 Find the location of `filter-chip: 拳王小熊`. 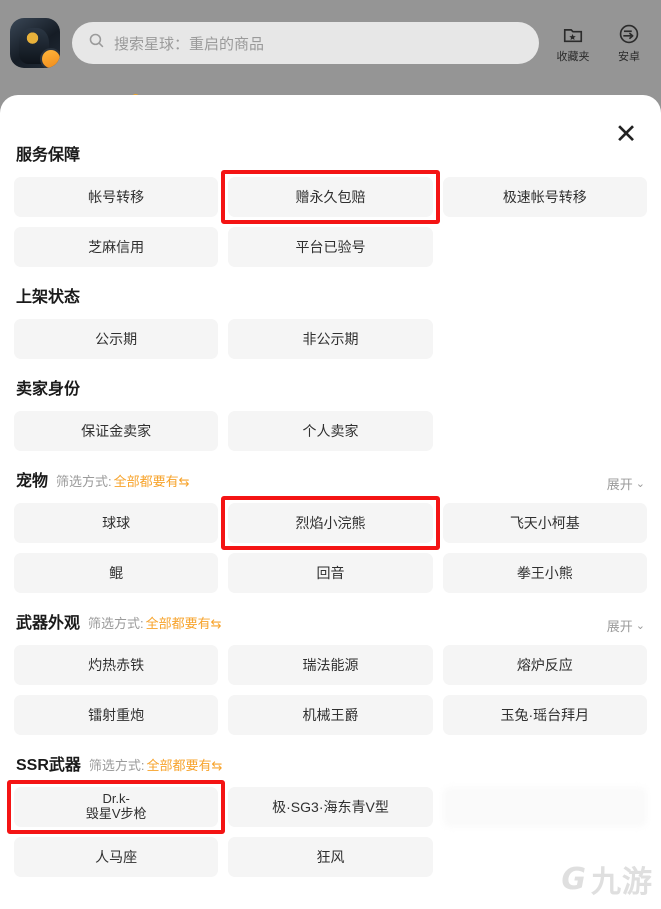

filter-chip: 拳王小熊 is located at coordinates (544, 573).